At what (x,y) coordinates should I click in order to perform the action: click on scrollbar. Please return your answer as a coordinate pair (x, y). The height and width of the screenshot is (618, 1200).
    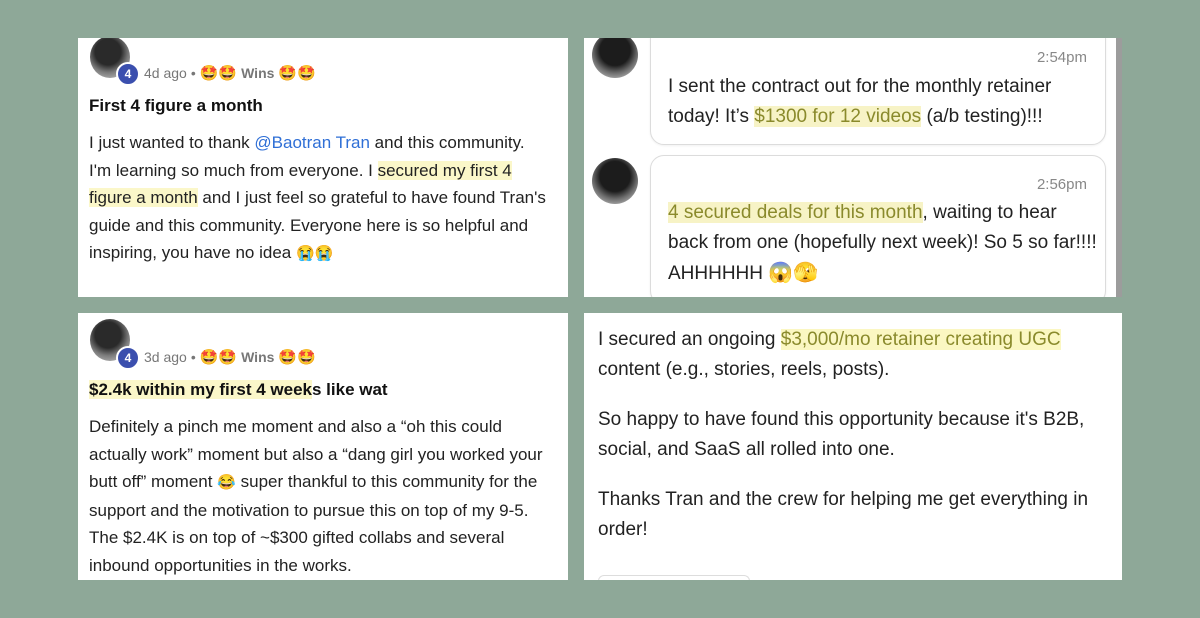
    Looking at the image, I should click on (1119, 167).